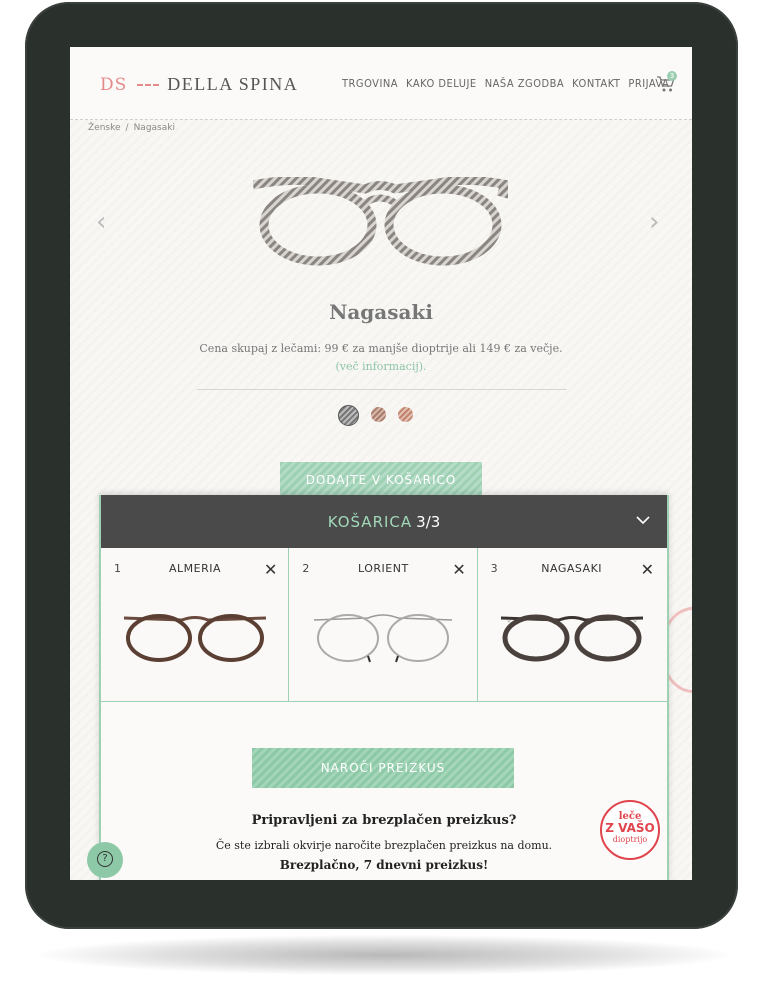 The height and width of the screenshot is (1000, 763). What do you see at coordinates (382, 389) in the screenshot?
I see `divider` at bounding box center [382, 389].